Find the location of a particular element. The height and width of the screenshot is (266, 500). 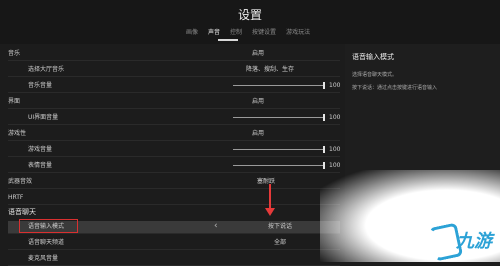

row-label: 麦克风音量 is located at coordinates (43, 258).